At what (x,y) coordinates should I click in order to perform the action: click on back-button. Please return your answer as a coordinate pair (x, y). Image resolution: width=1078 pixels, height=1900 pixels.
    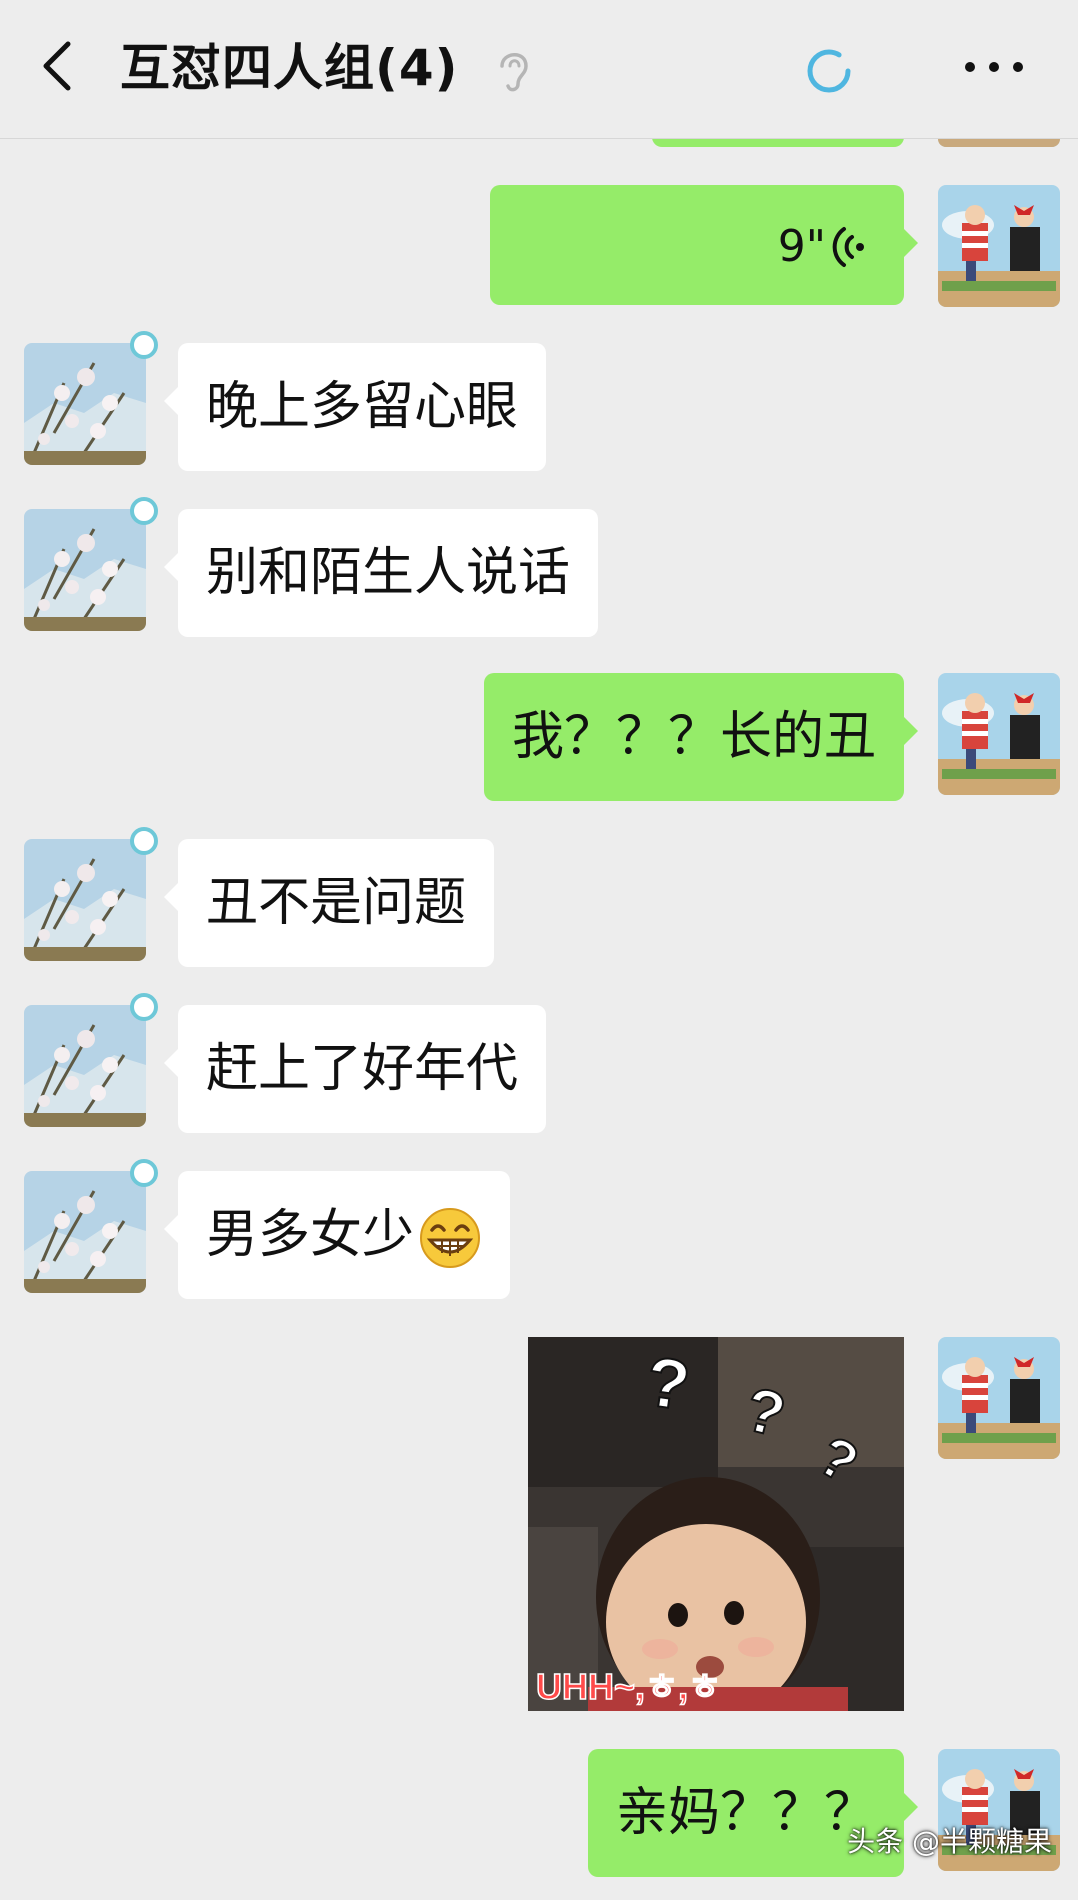
    Looking at the image, I should click on (59, 66).